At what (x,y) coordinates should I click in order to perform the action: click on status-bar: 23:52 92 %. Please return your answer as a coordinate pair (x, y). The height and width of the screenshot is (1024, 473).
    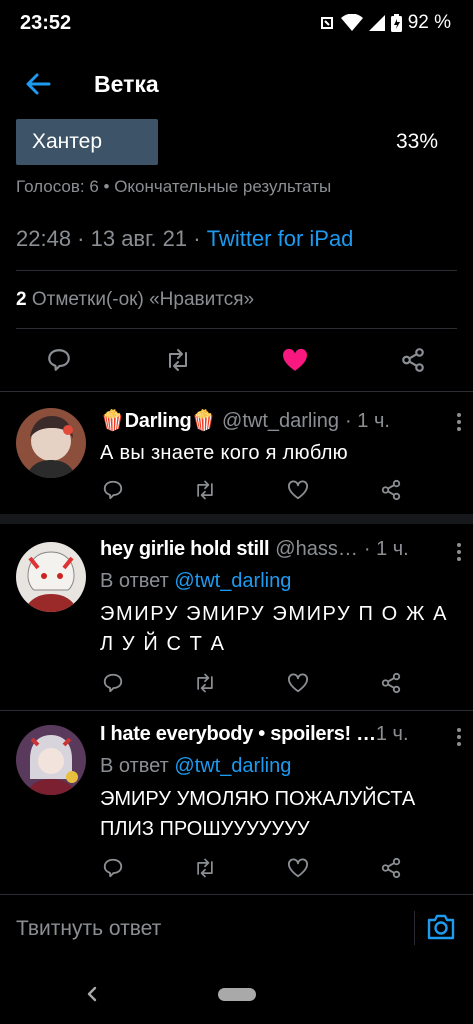
    Looking at the image, I should click on (236, 23).